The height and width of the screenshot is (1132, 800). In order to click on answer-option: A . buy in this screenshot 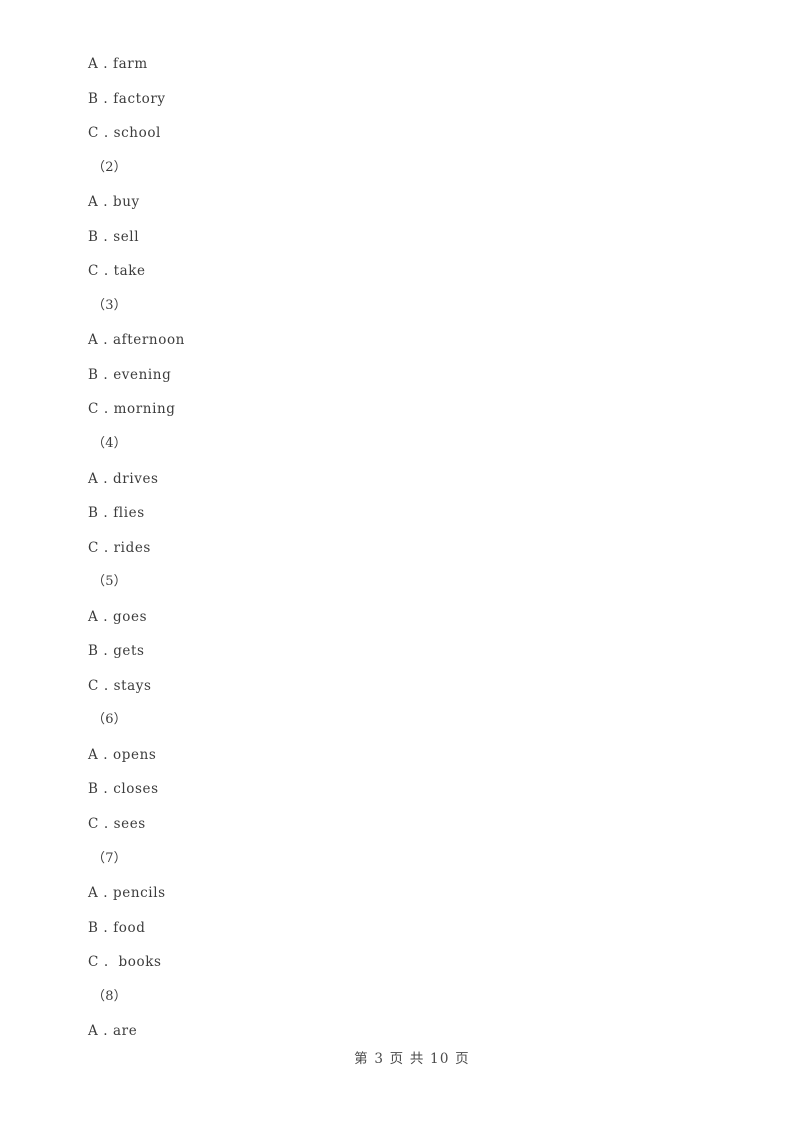, I will do `click(114, 202)`.